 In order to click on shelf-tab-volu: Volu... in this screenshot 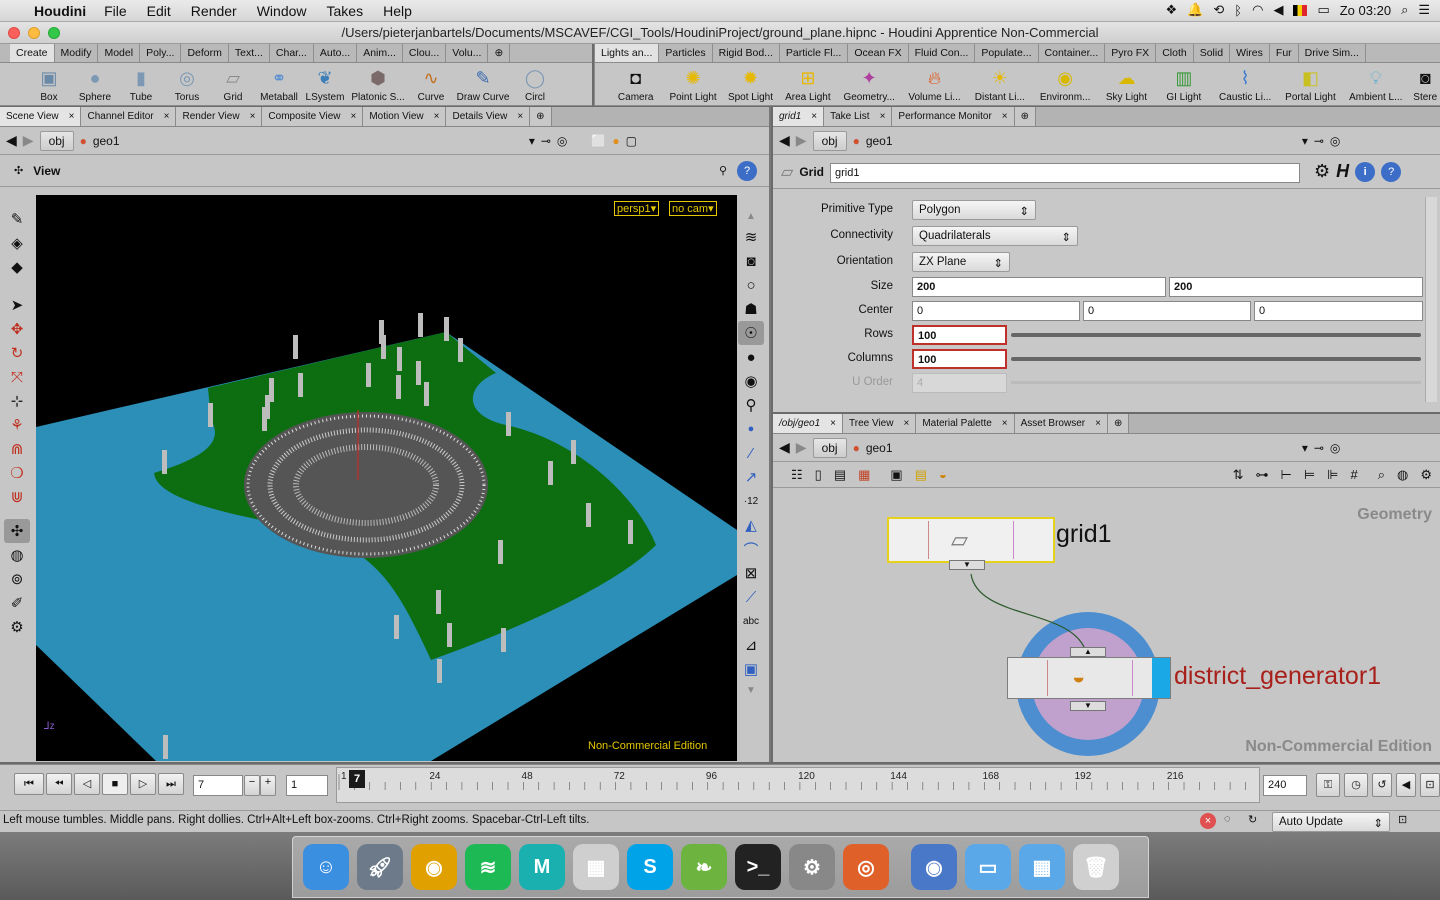, I will do `click(467, 53)`.